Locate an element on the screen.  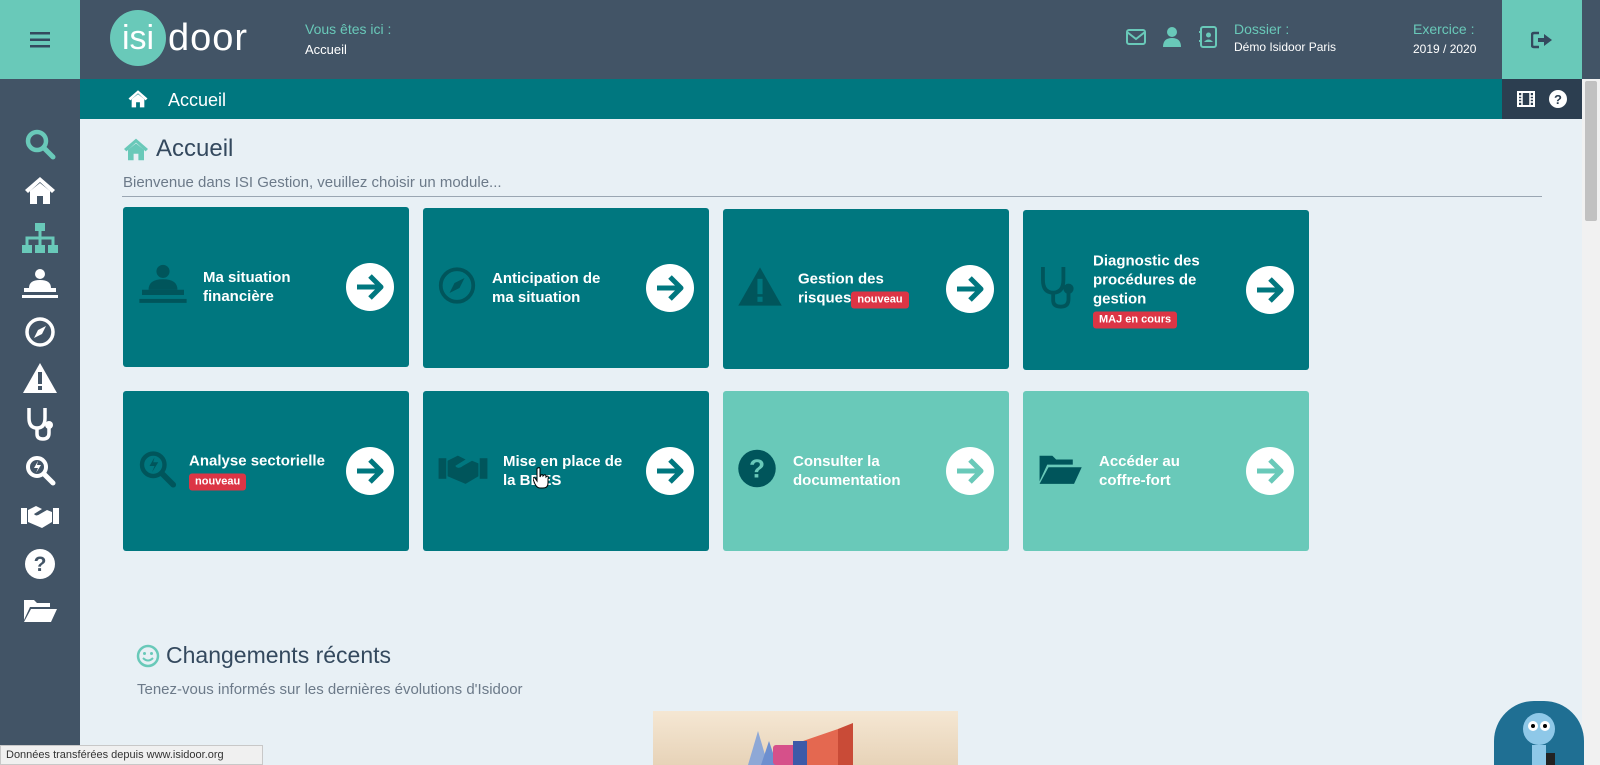
module-label: Mise en place de la BDES is located at coordinates (563, 471).